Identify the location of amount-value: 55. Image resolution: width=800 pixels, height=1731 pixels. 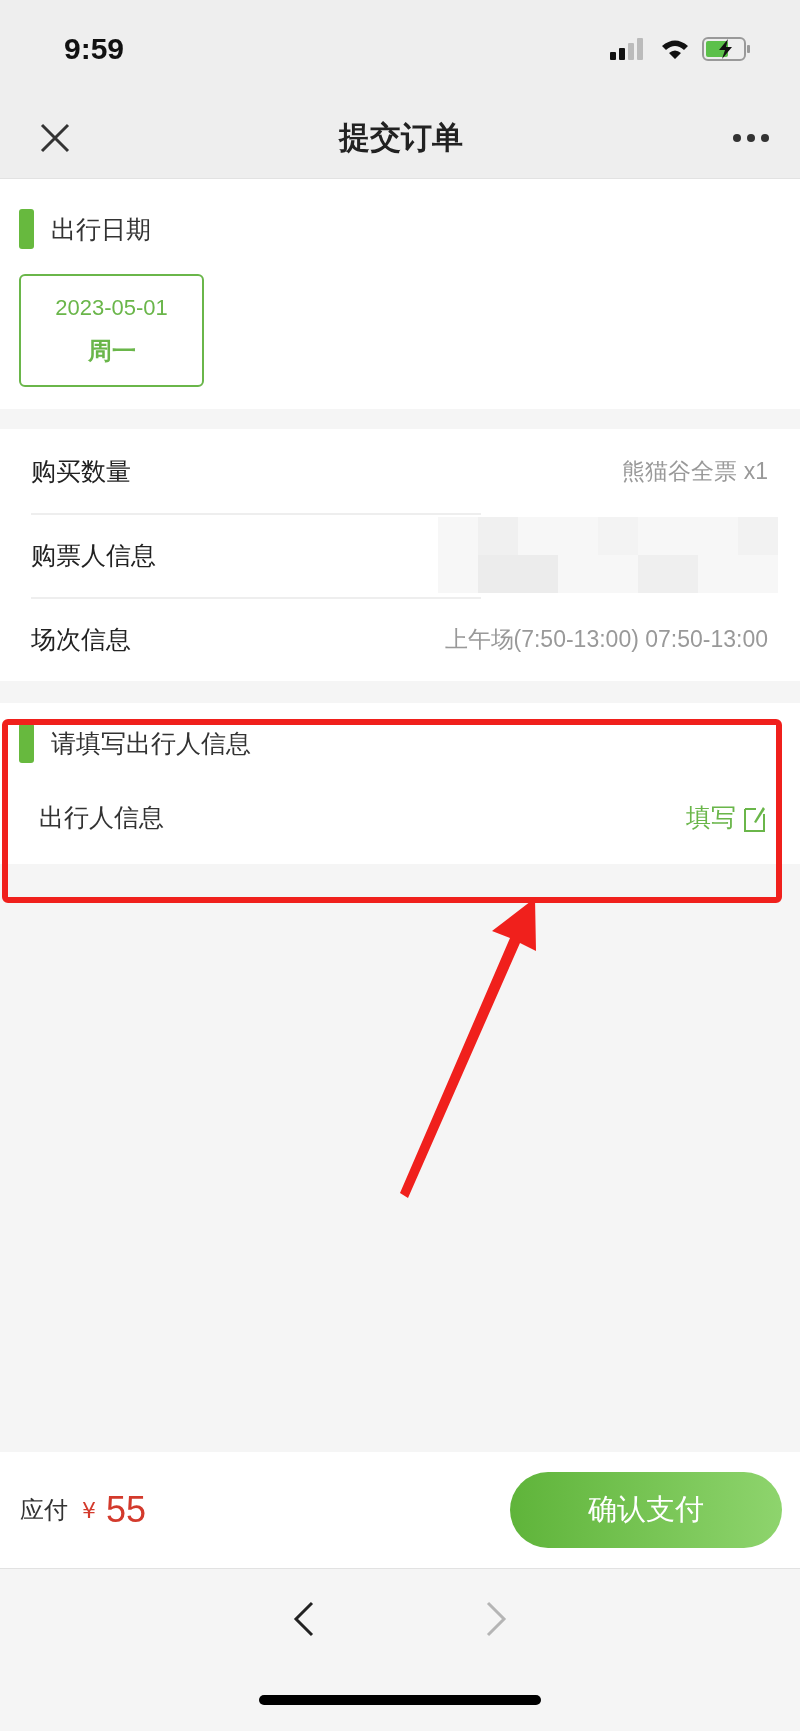
(126, 1510).